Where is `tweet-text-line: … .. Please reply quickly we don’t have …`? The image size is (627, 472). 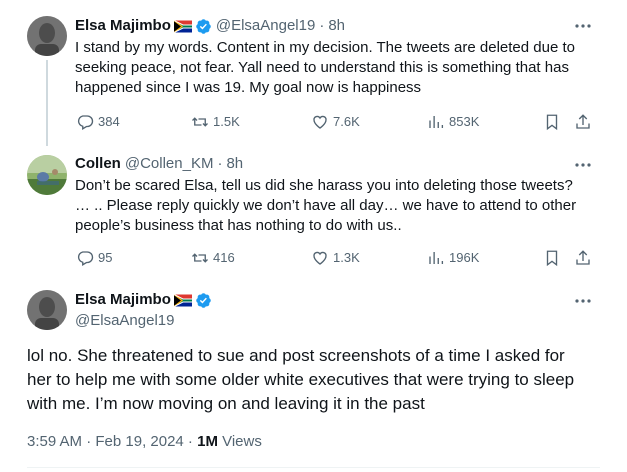
tweet-text-line: … .. Please reply quickly we don’t have … is located at coordinates (326, 205).